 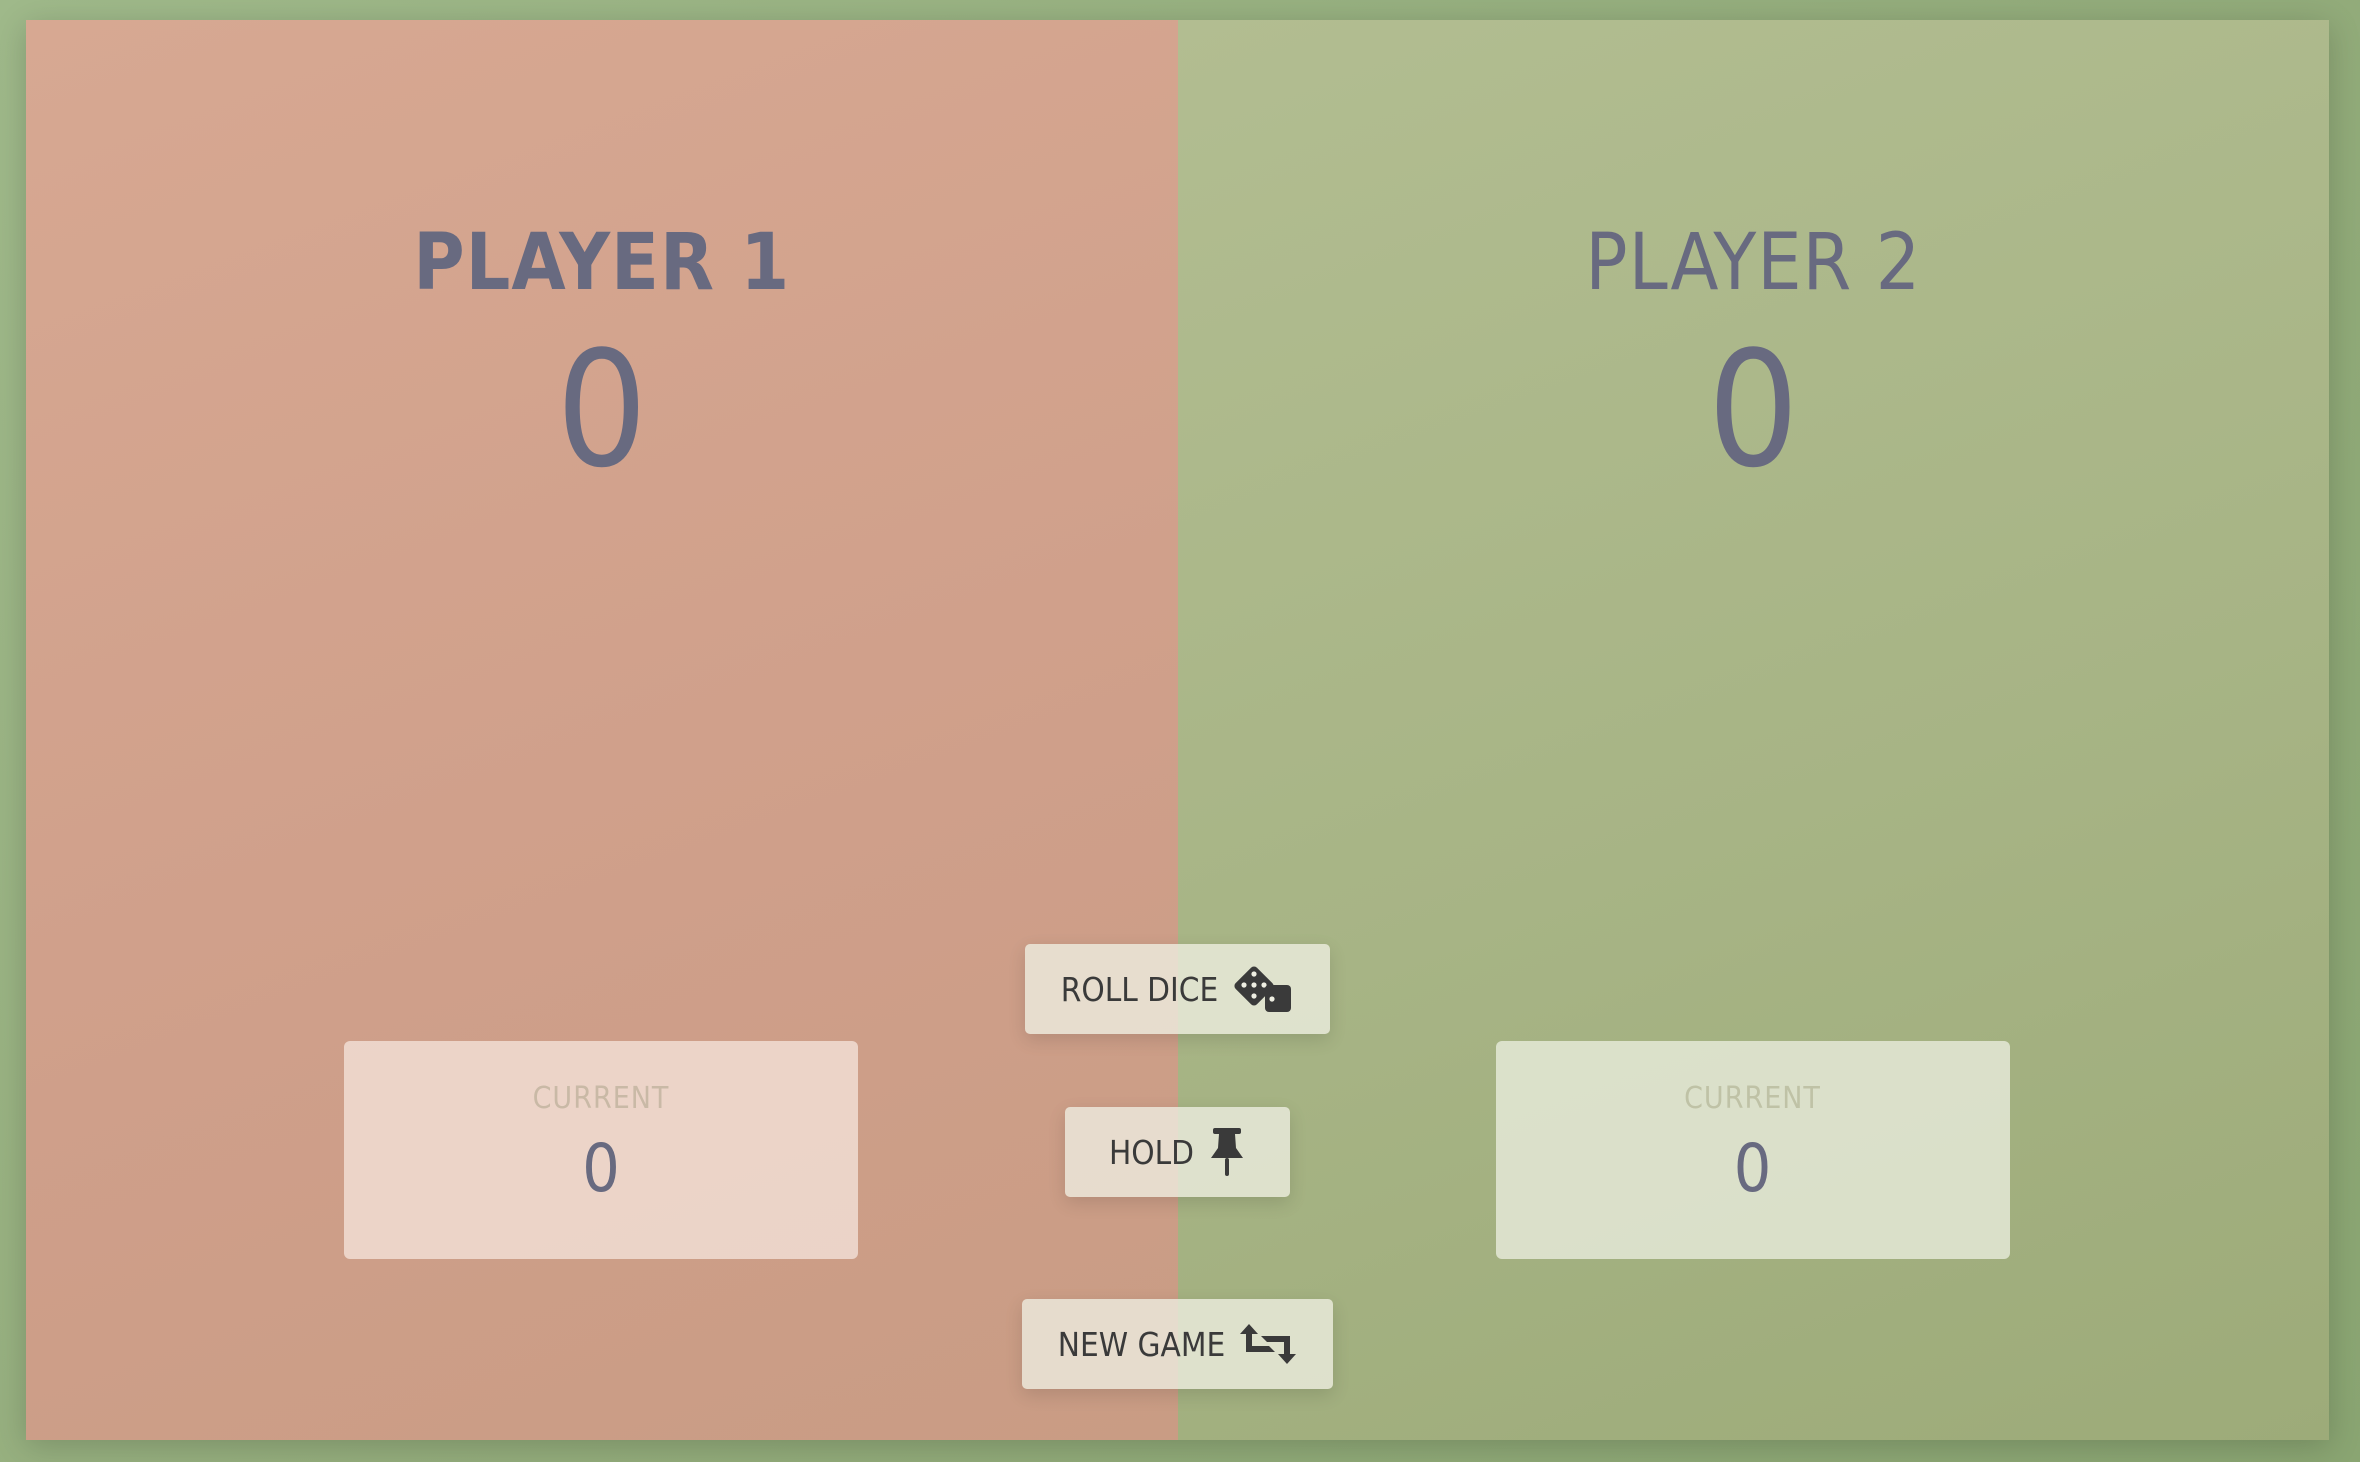 I want to click on player-1-current-label: CURRENT, so click(x=601, y=1098).